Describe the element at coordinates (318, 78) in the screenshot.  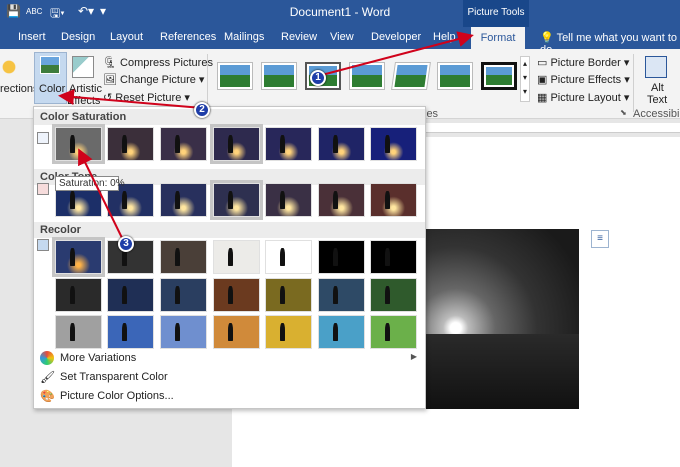
I see `callout-1: 1` at that location.